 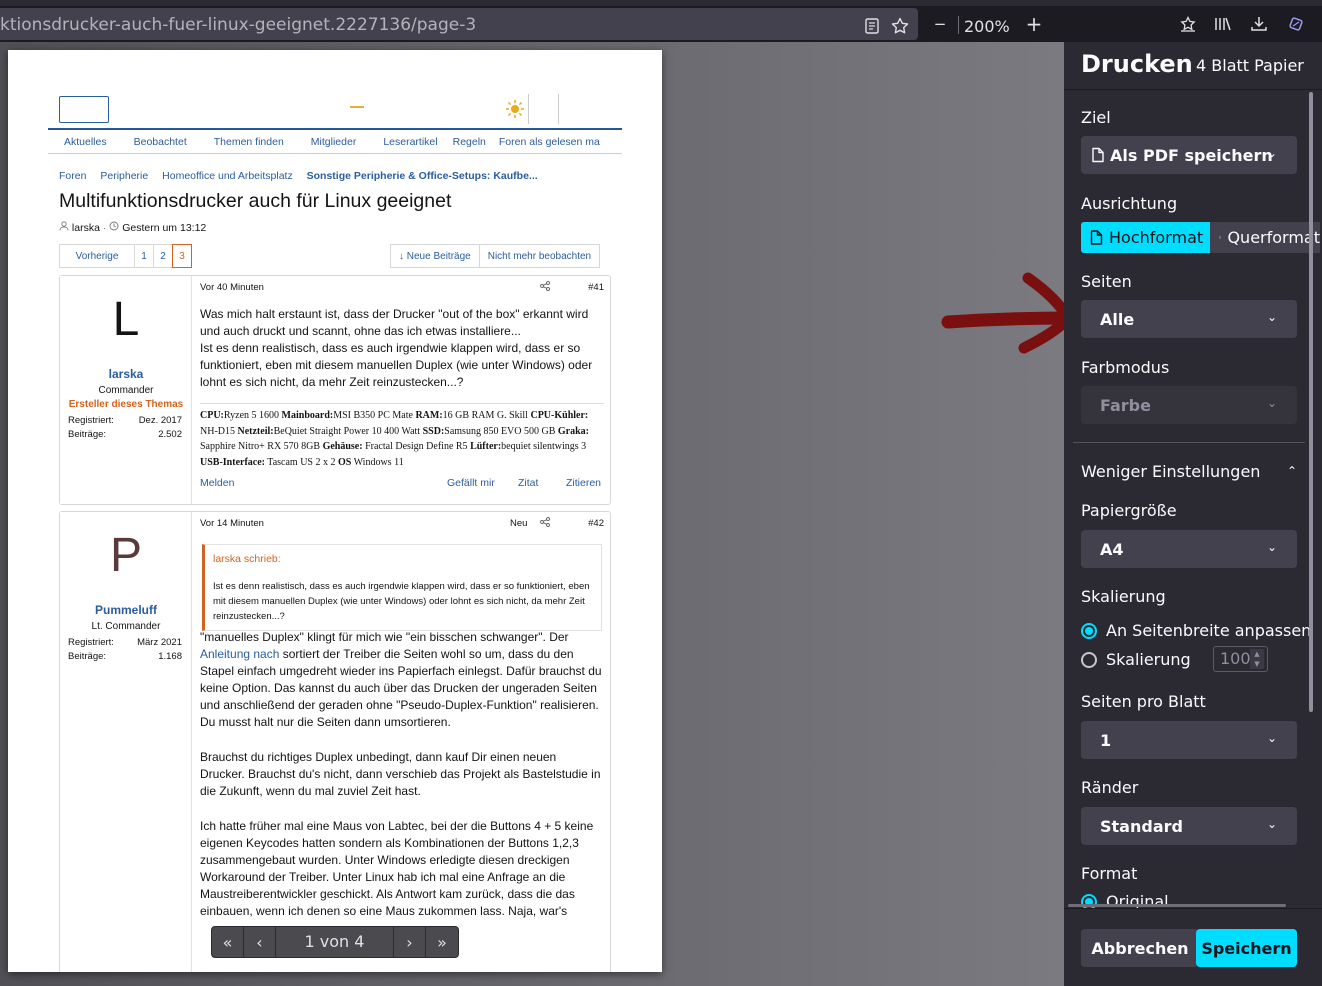 I want to click on avatar: L, so click(x=126, y=319).